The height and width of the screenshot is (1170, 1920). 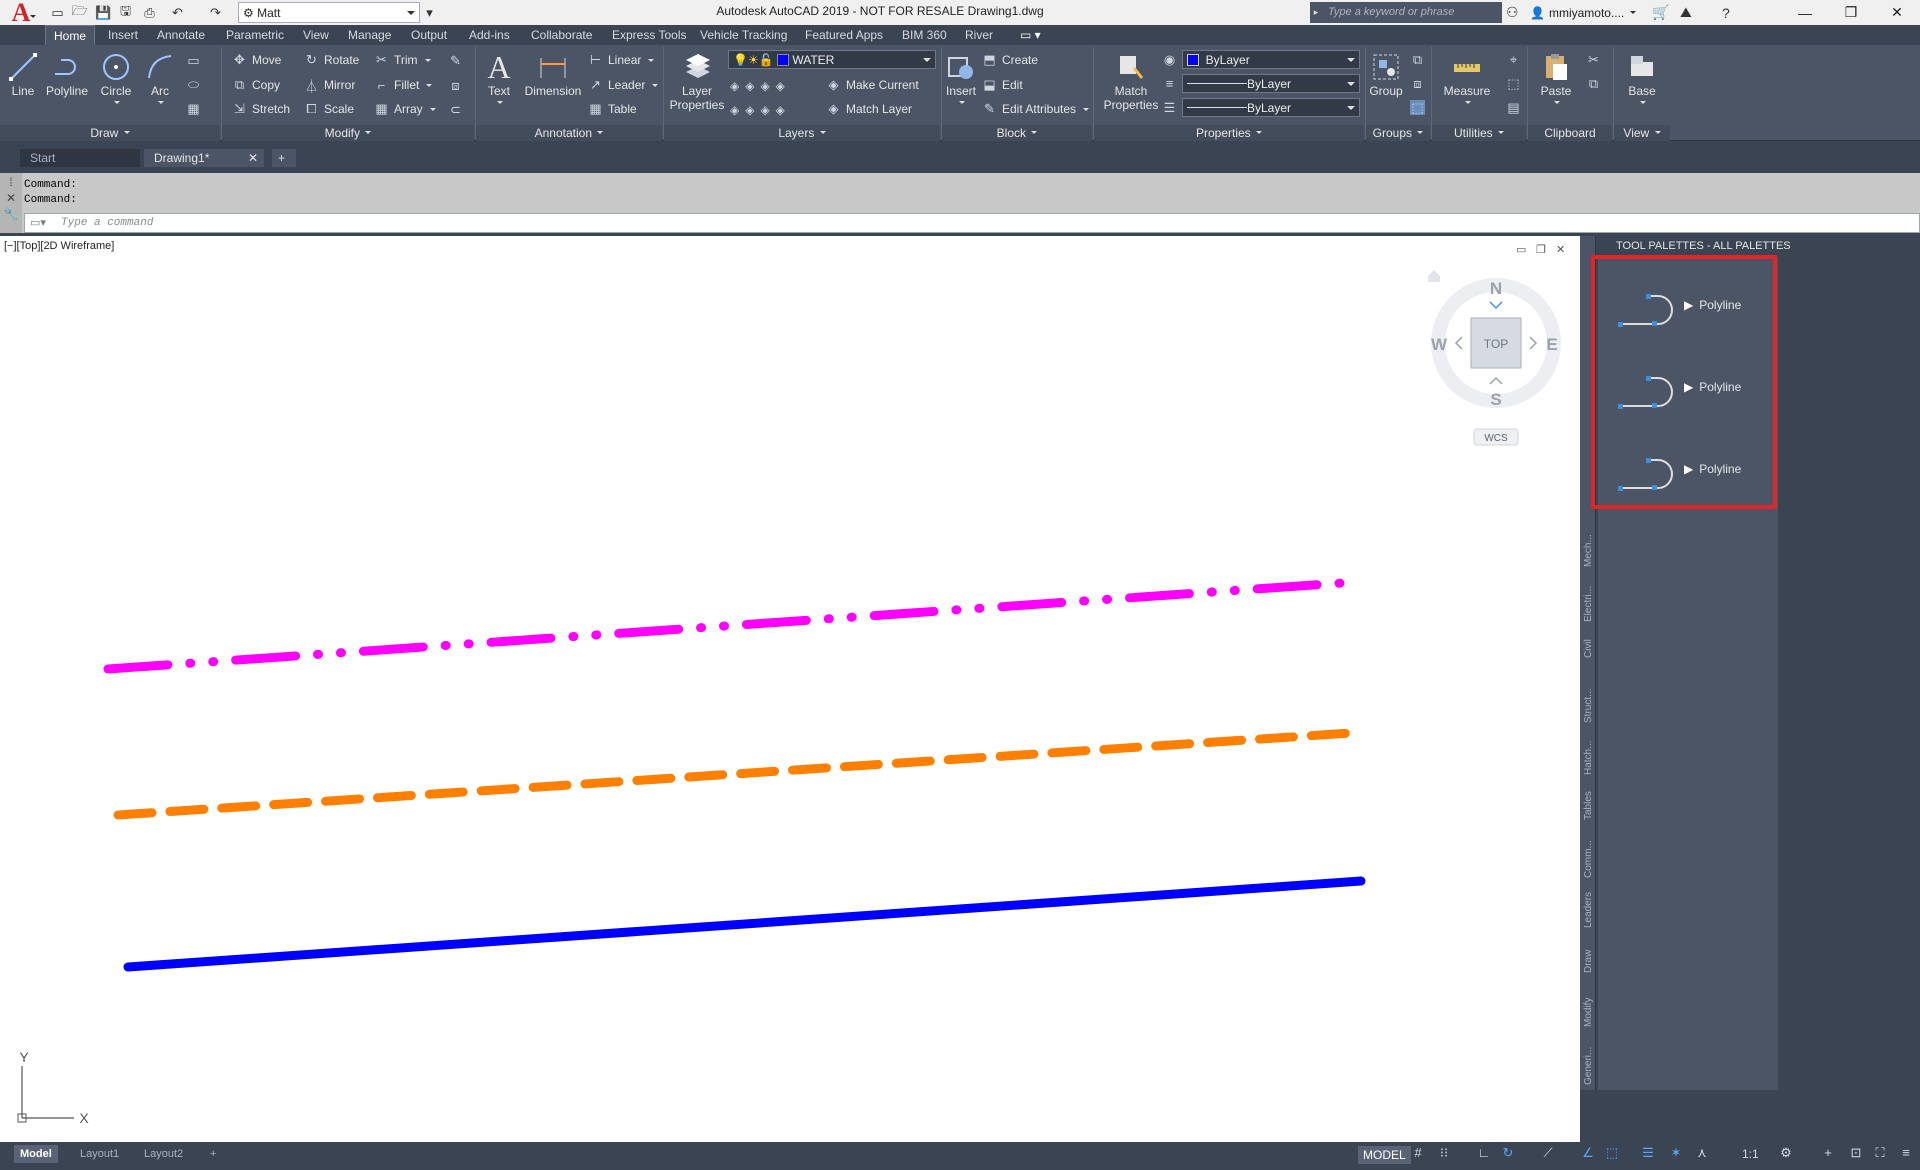 What do you see at coordinates (1512, 12) in the screenshot?
I see `binoculars-icon: ⚇` at bounding box center [1512, 12].